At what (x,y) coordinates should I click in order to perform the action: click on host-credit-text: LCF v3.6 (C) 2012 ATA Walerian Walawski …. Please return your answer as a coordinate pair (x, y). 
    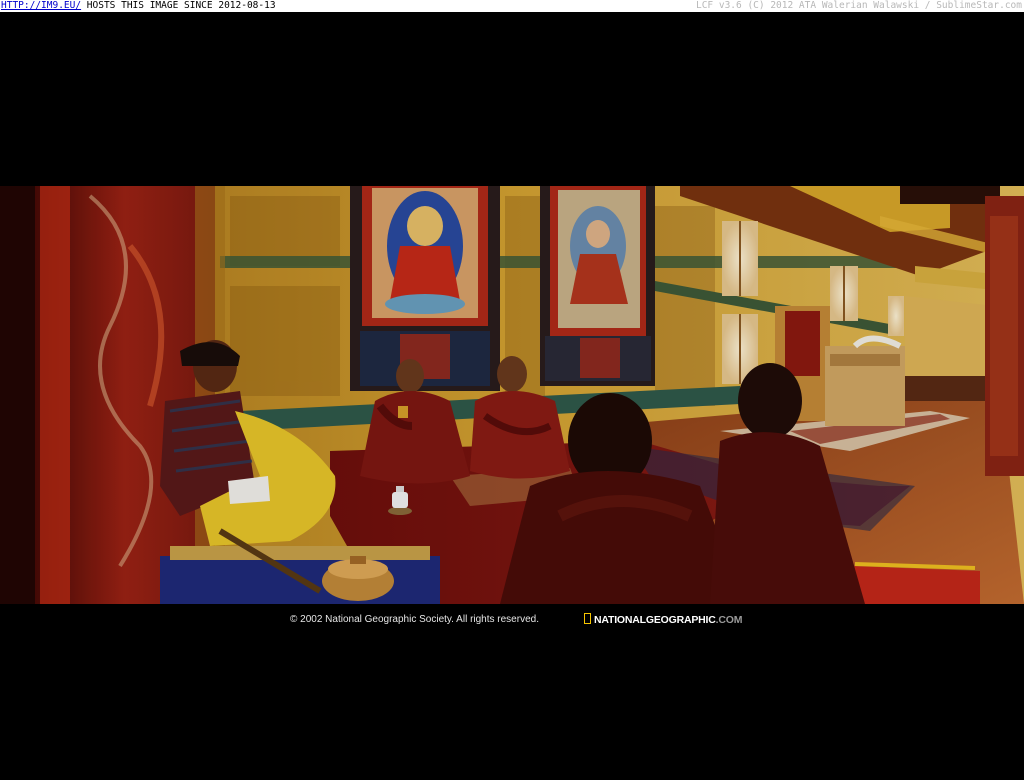
    Looking at the image, I should click on (858, 5).